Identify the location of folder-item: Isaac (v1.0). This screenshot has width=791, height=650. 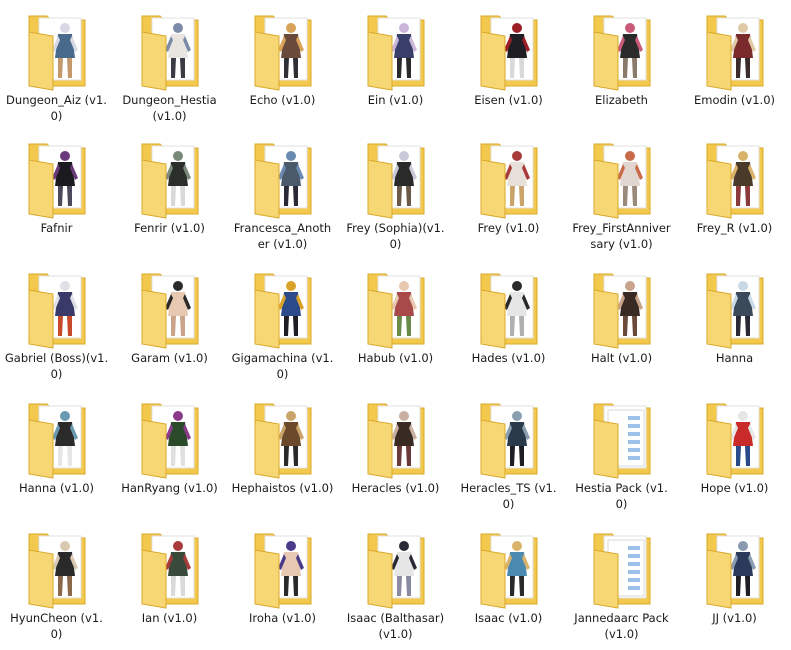
(508, 584).